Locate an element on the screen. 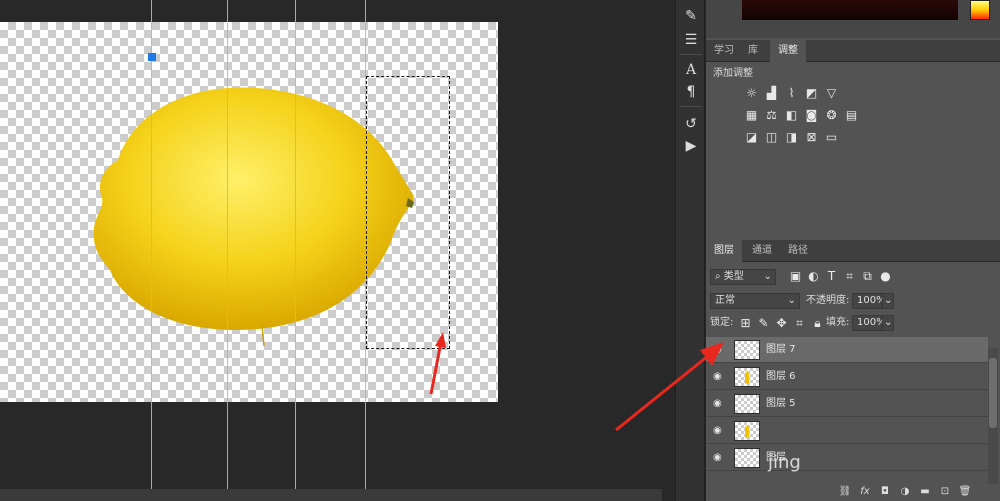 This screenshot has height=501, width=1000. invert-icon: ◪ is located at coordinates (751, 137).